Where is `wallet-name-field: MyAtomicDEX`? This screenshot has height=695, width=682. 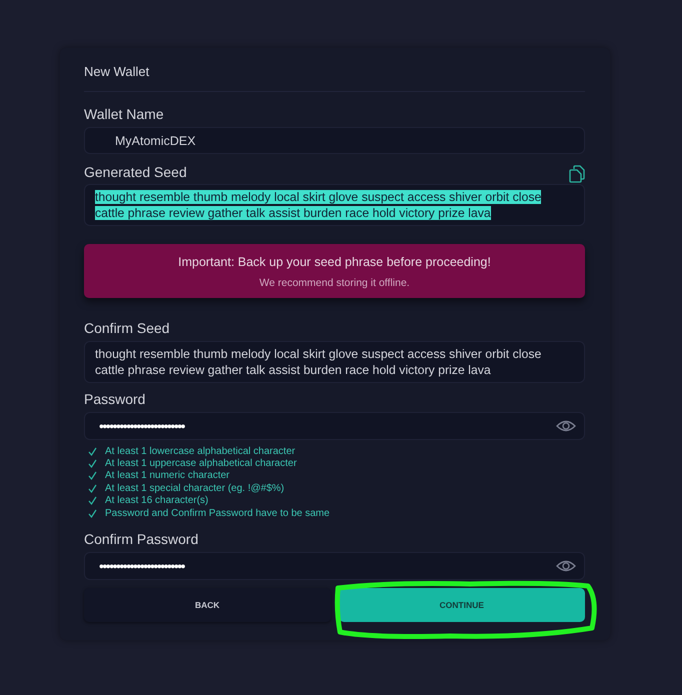 wallet-name-field: MyAtomicDEX is located at coordinates (334, 140).